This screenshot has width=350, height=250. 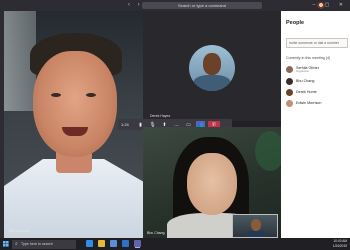 What do you see at coordinates (306, 92) in the screenshot?
I see `participant-name: Derek Hume` at bounding box center [306, 92].